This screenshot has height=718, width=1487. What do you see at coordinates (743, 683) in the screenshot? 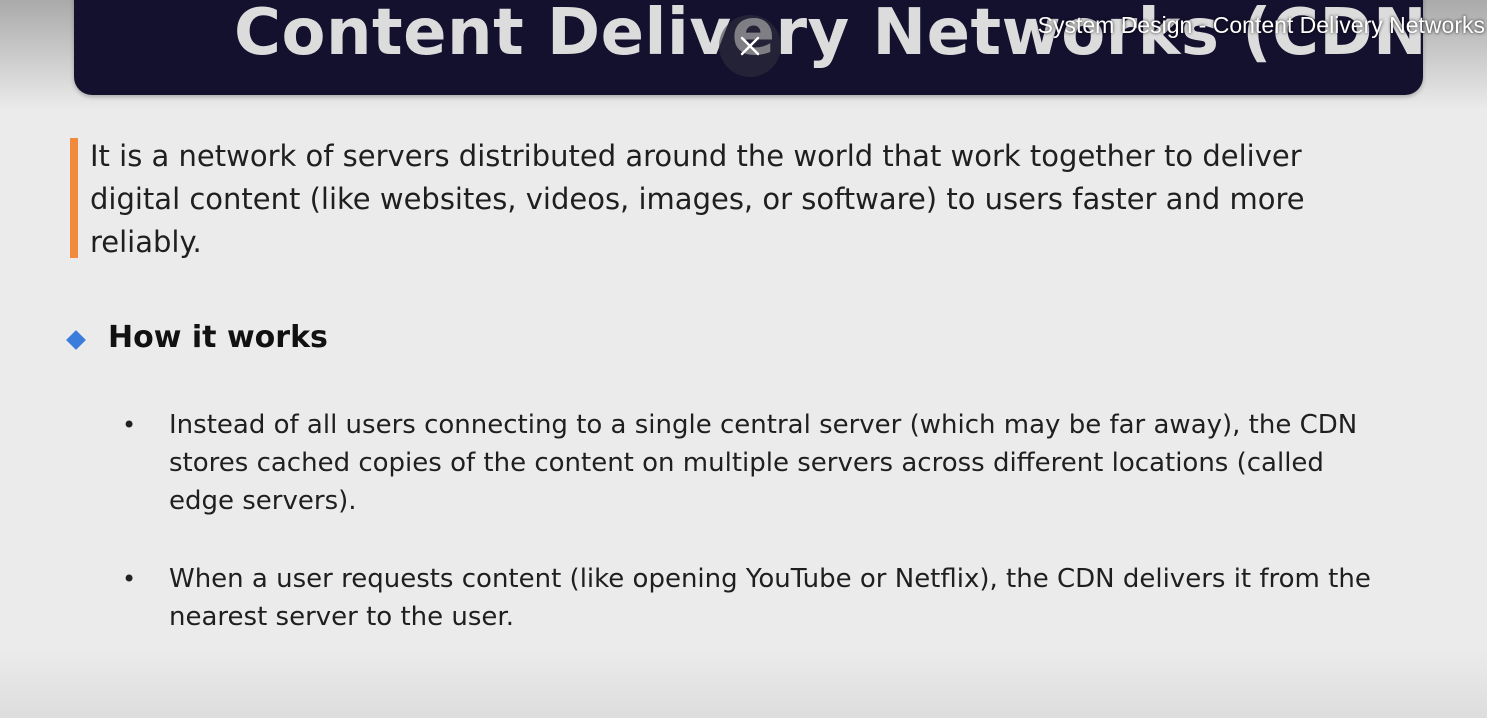
I see `video-bottom-overlay` at bounding box center [743, 683].